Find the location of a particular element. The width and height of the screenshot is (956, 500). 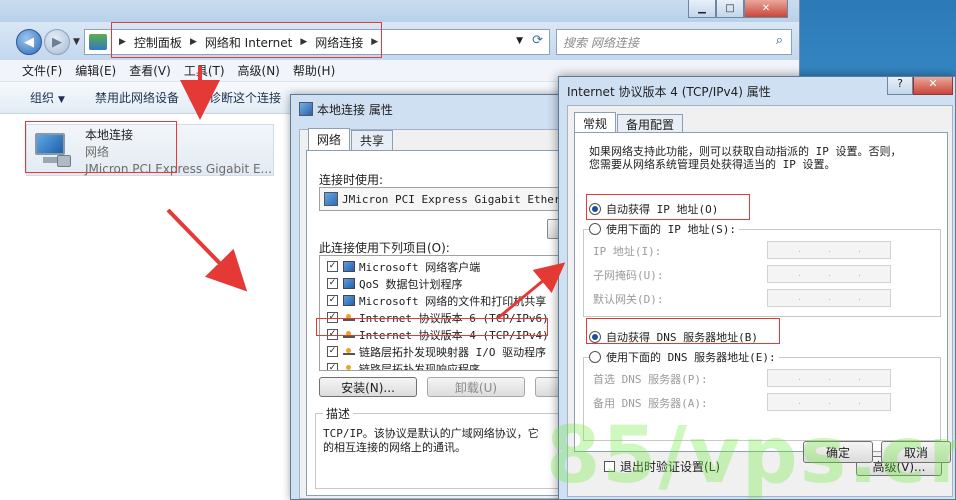

list-item: ✓ QoS 数据包计划程序 is located at coordinates (391, 283).